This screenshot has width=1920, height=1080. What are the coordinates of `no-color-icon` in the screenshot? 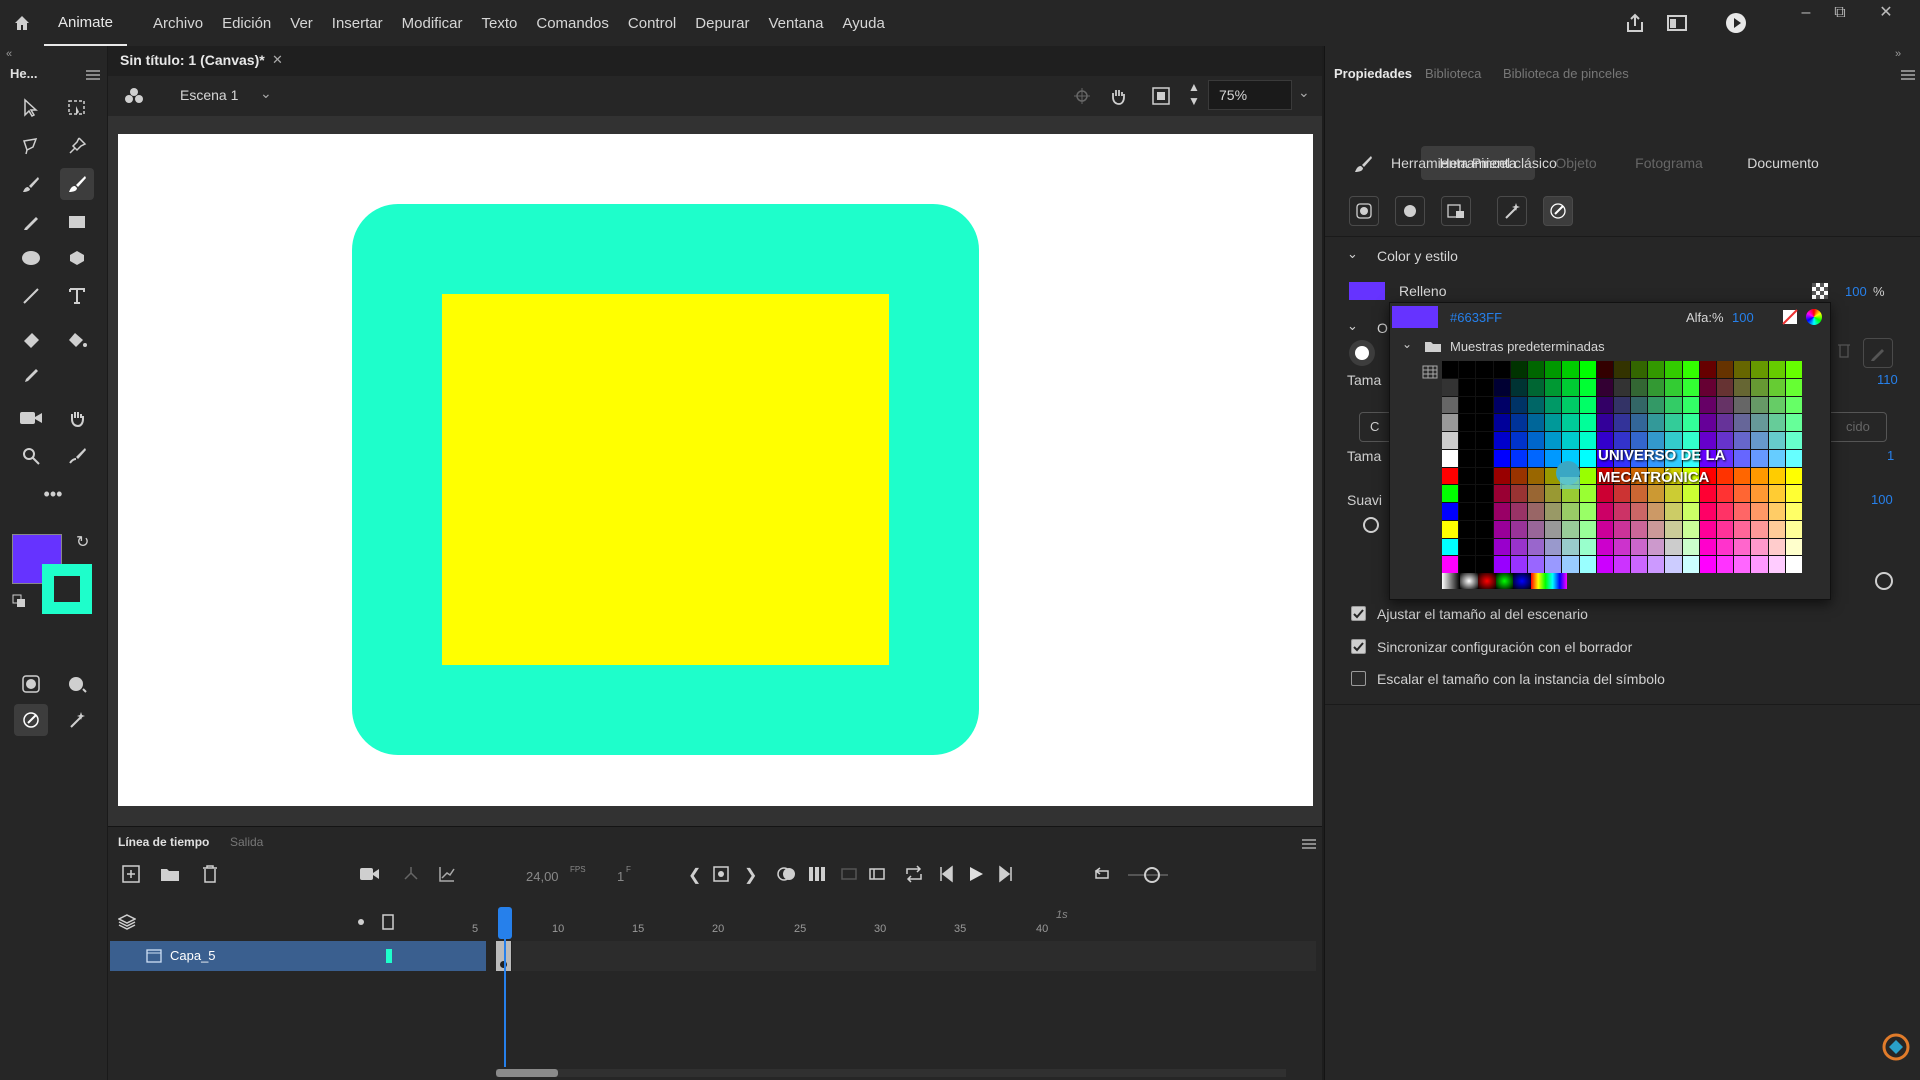 It's located at (1820, 292).